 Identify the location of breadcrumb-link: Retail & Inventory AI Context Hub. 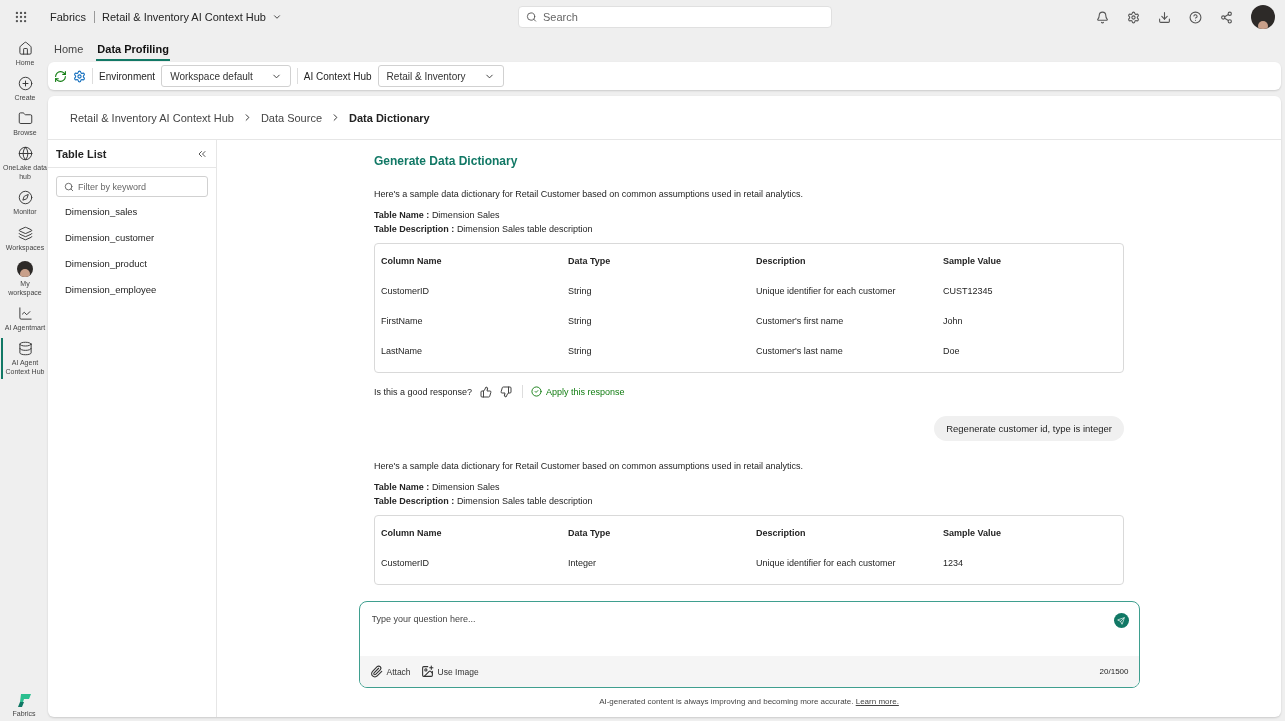
(152, 117).